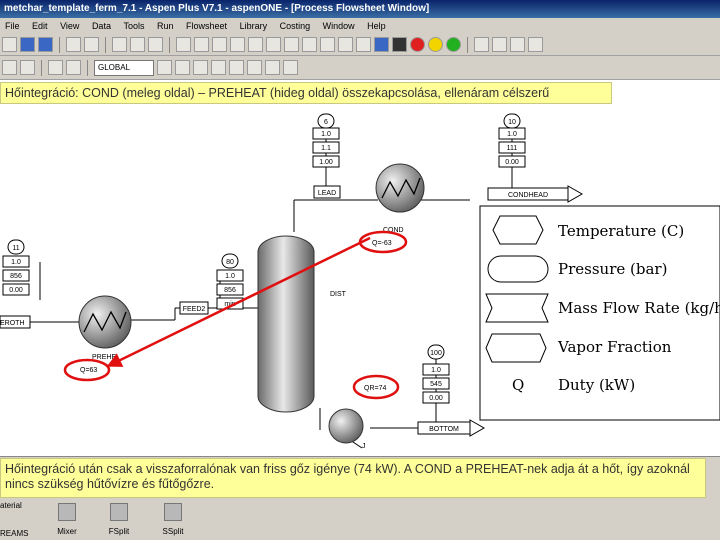 Image resolution: width=720 pixels, height=540 pixels. What do you see at coordinates (295, 26) in the screenshot?
I see `menu-costing: Costing` at bounding box center [295, 26].